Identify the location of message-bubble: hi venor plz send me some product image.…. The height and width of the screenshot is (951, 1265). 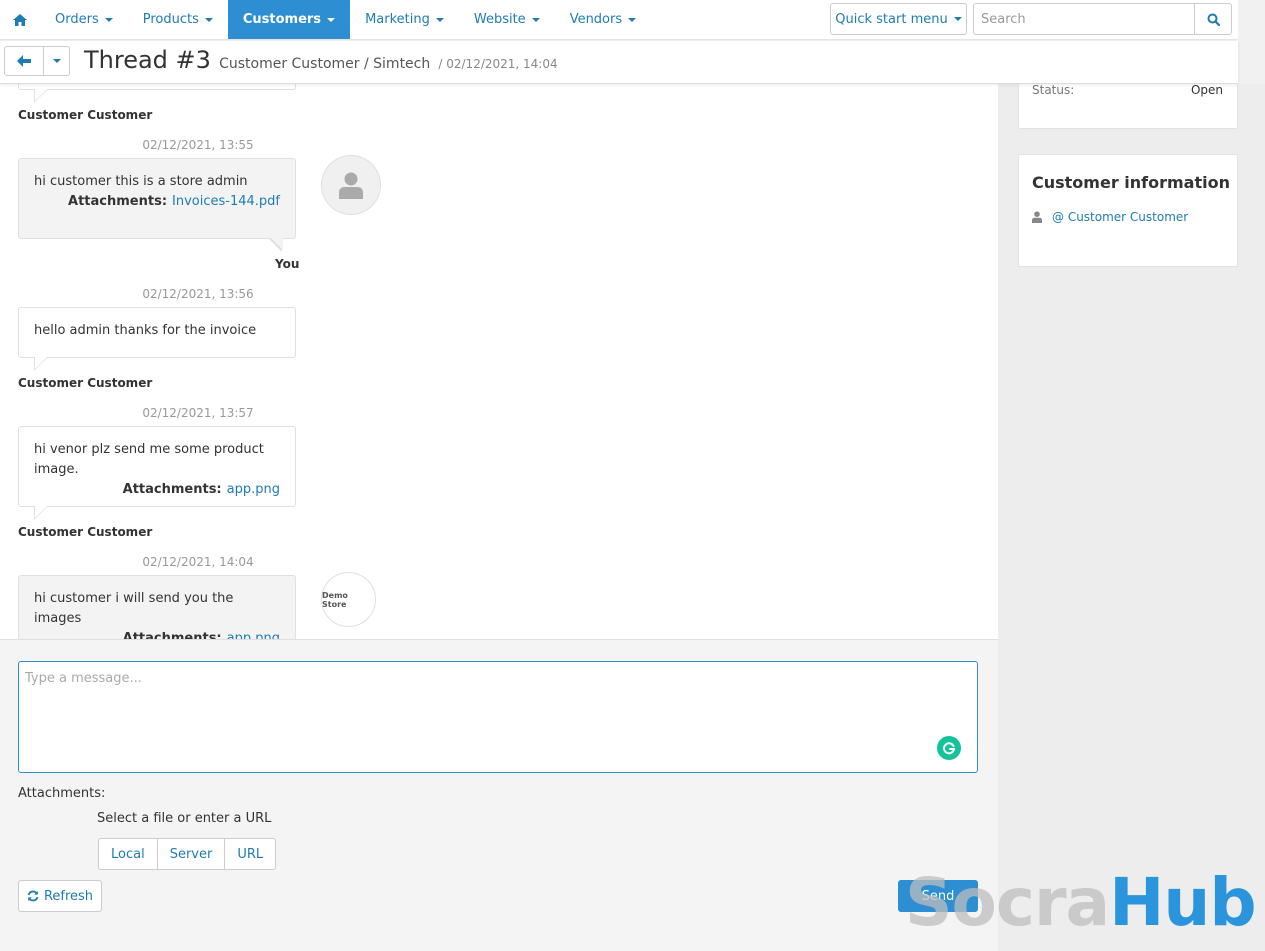
(157, 466).